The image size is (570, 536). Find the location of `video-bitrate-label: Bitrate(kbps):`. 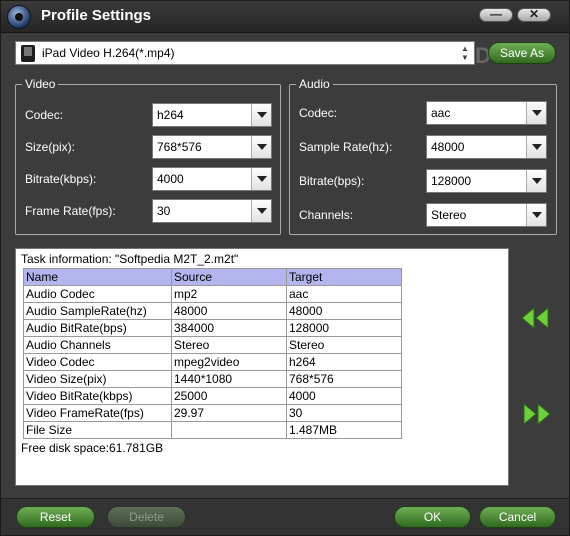

video-bitrate-label: Bitrate(kbps): is located at coordinates (61, 179).